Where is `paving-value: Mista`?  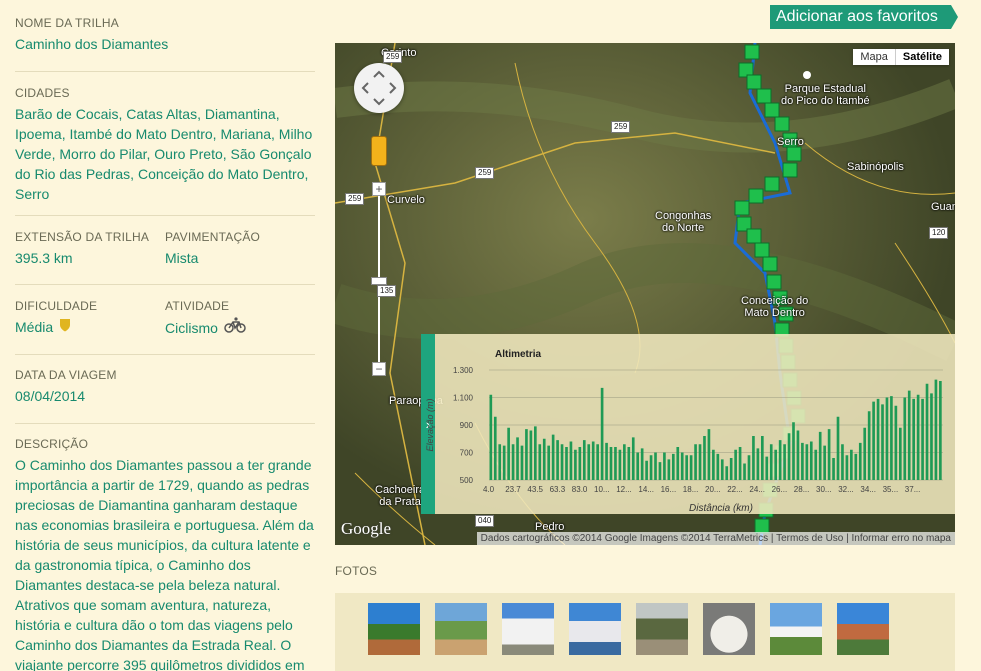
paving-value: Mista is located at coordinates (182, 258).